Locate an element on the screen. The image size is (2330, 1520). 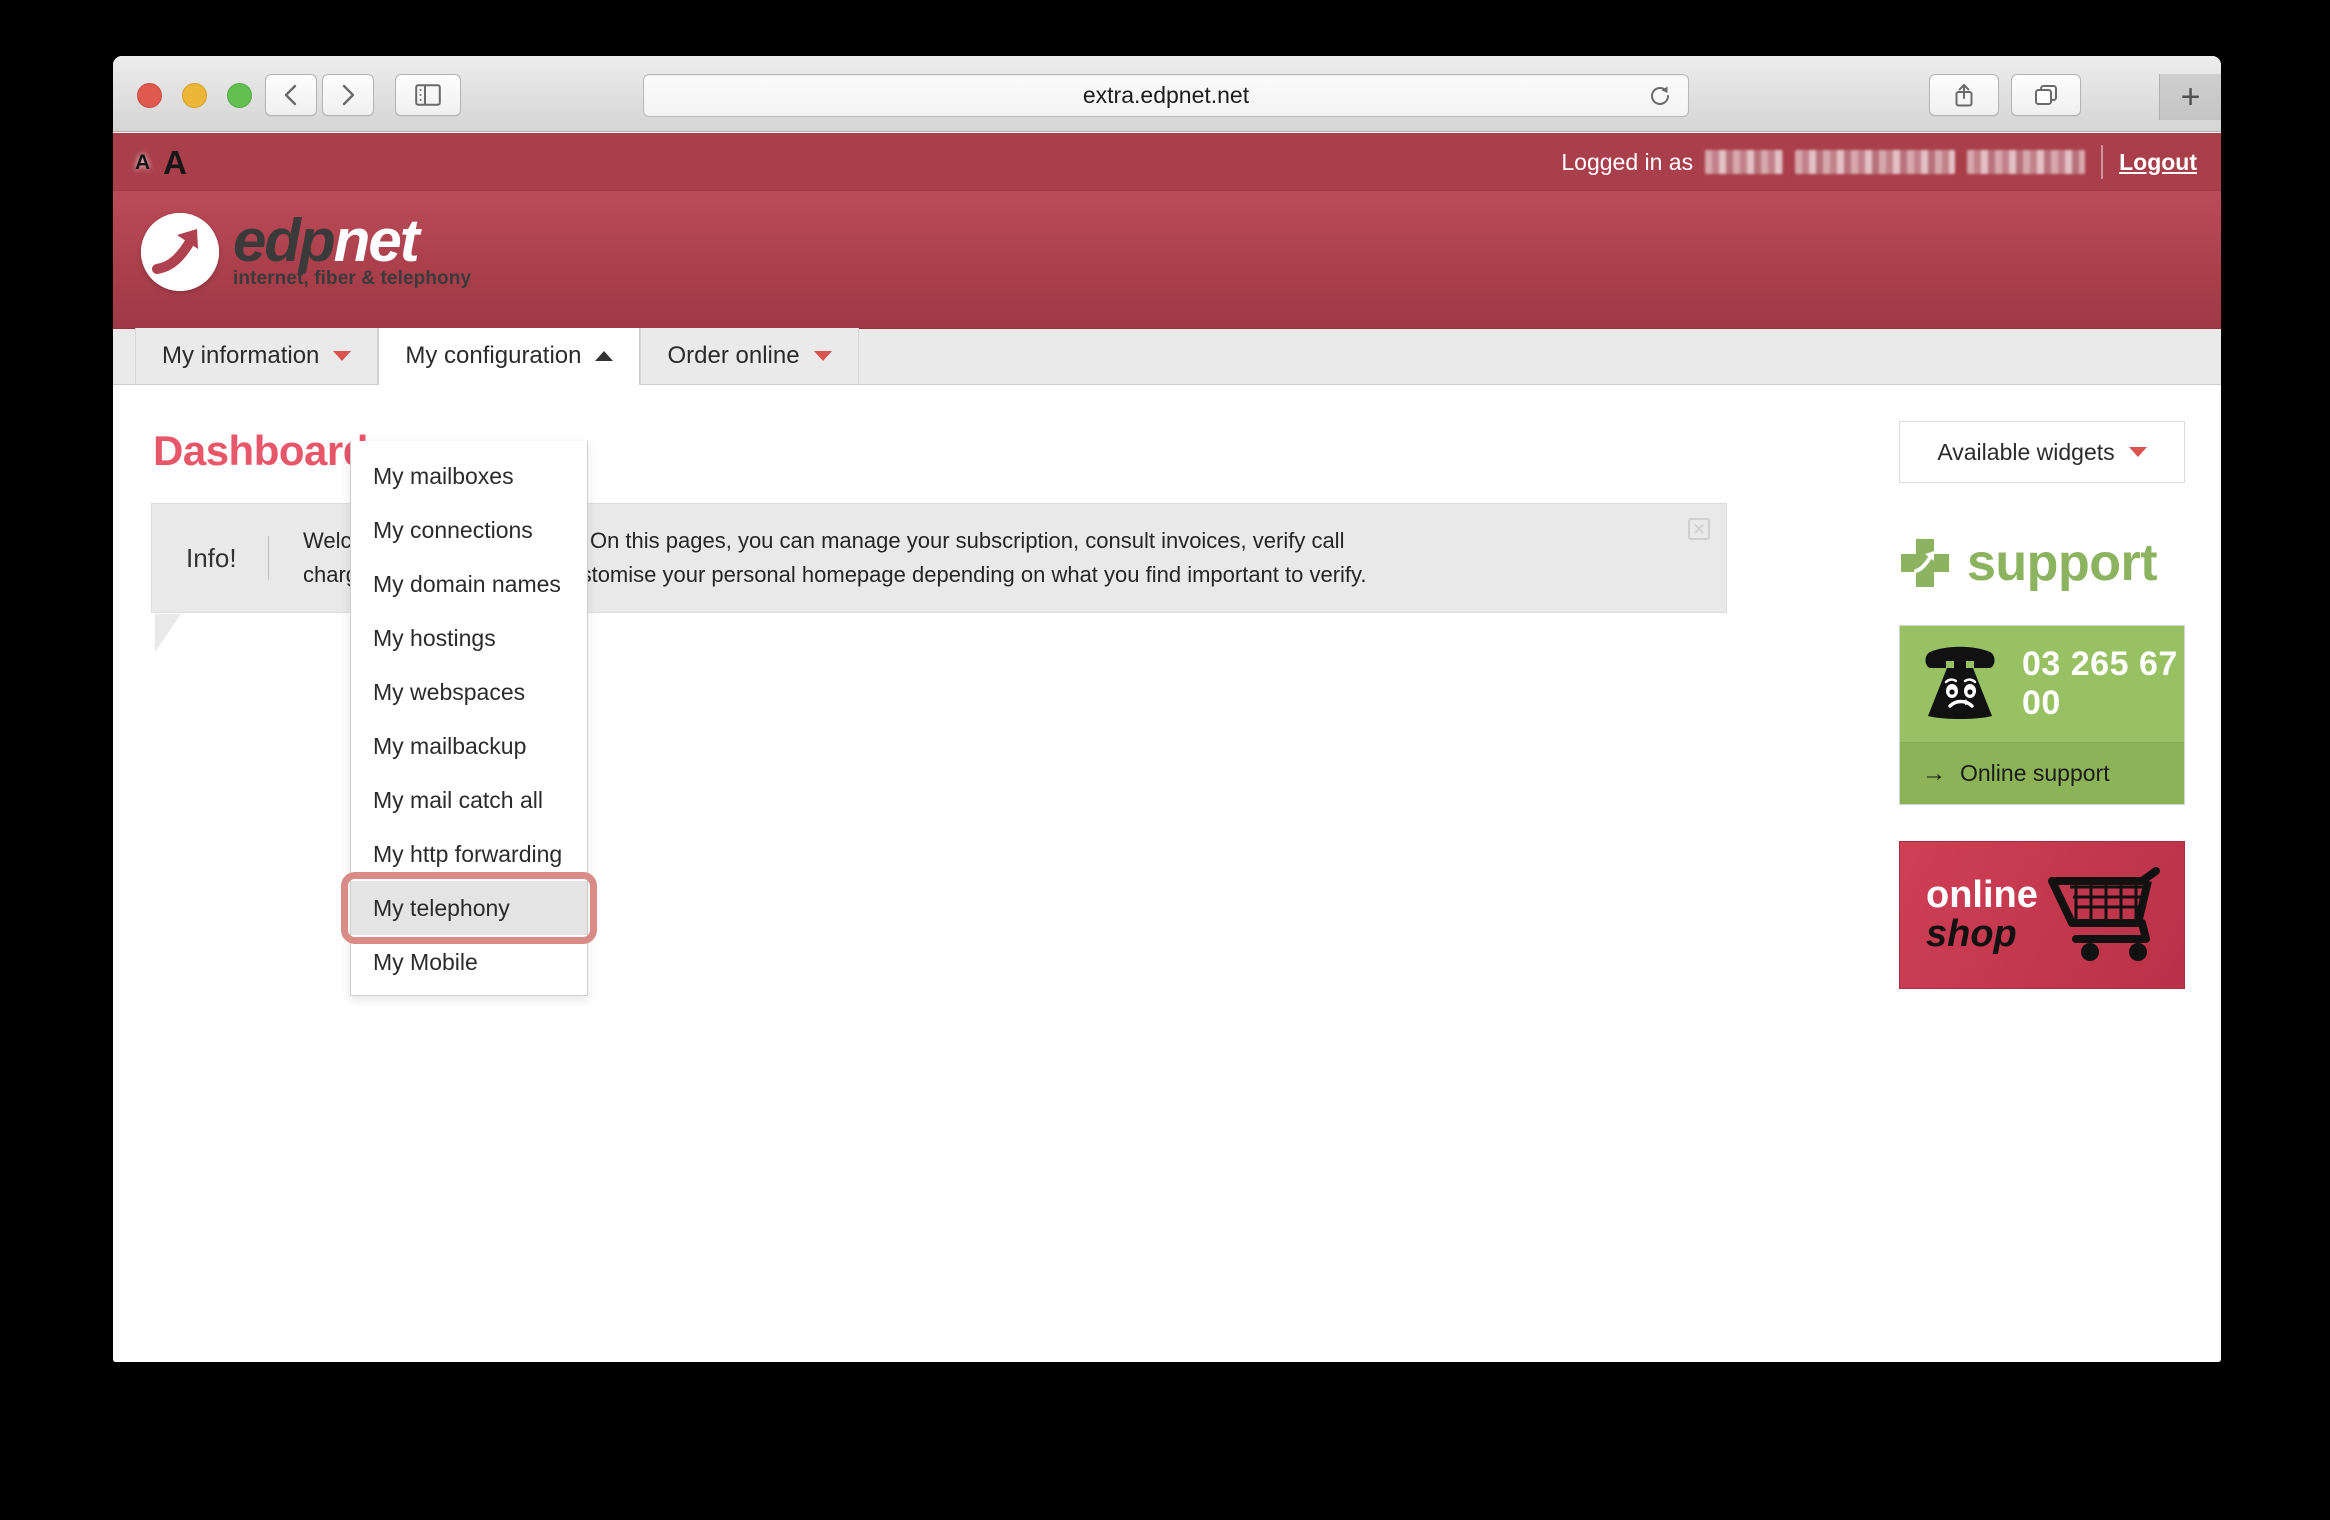
chevron-left-icon is located at coordinates (290, 95).